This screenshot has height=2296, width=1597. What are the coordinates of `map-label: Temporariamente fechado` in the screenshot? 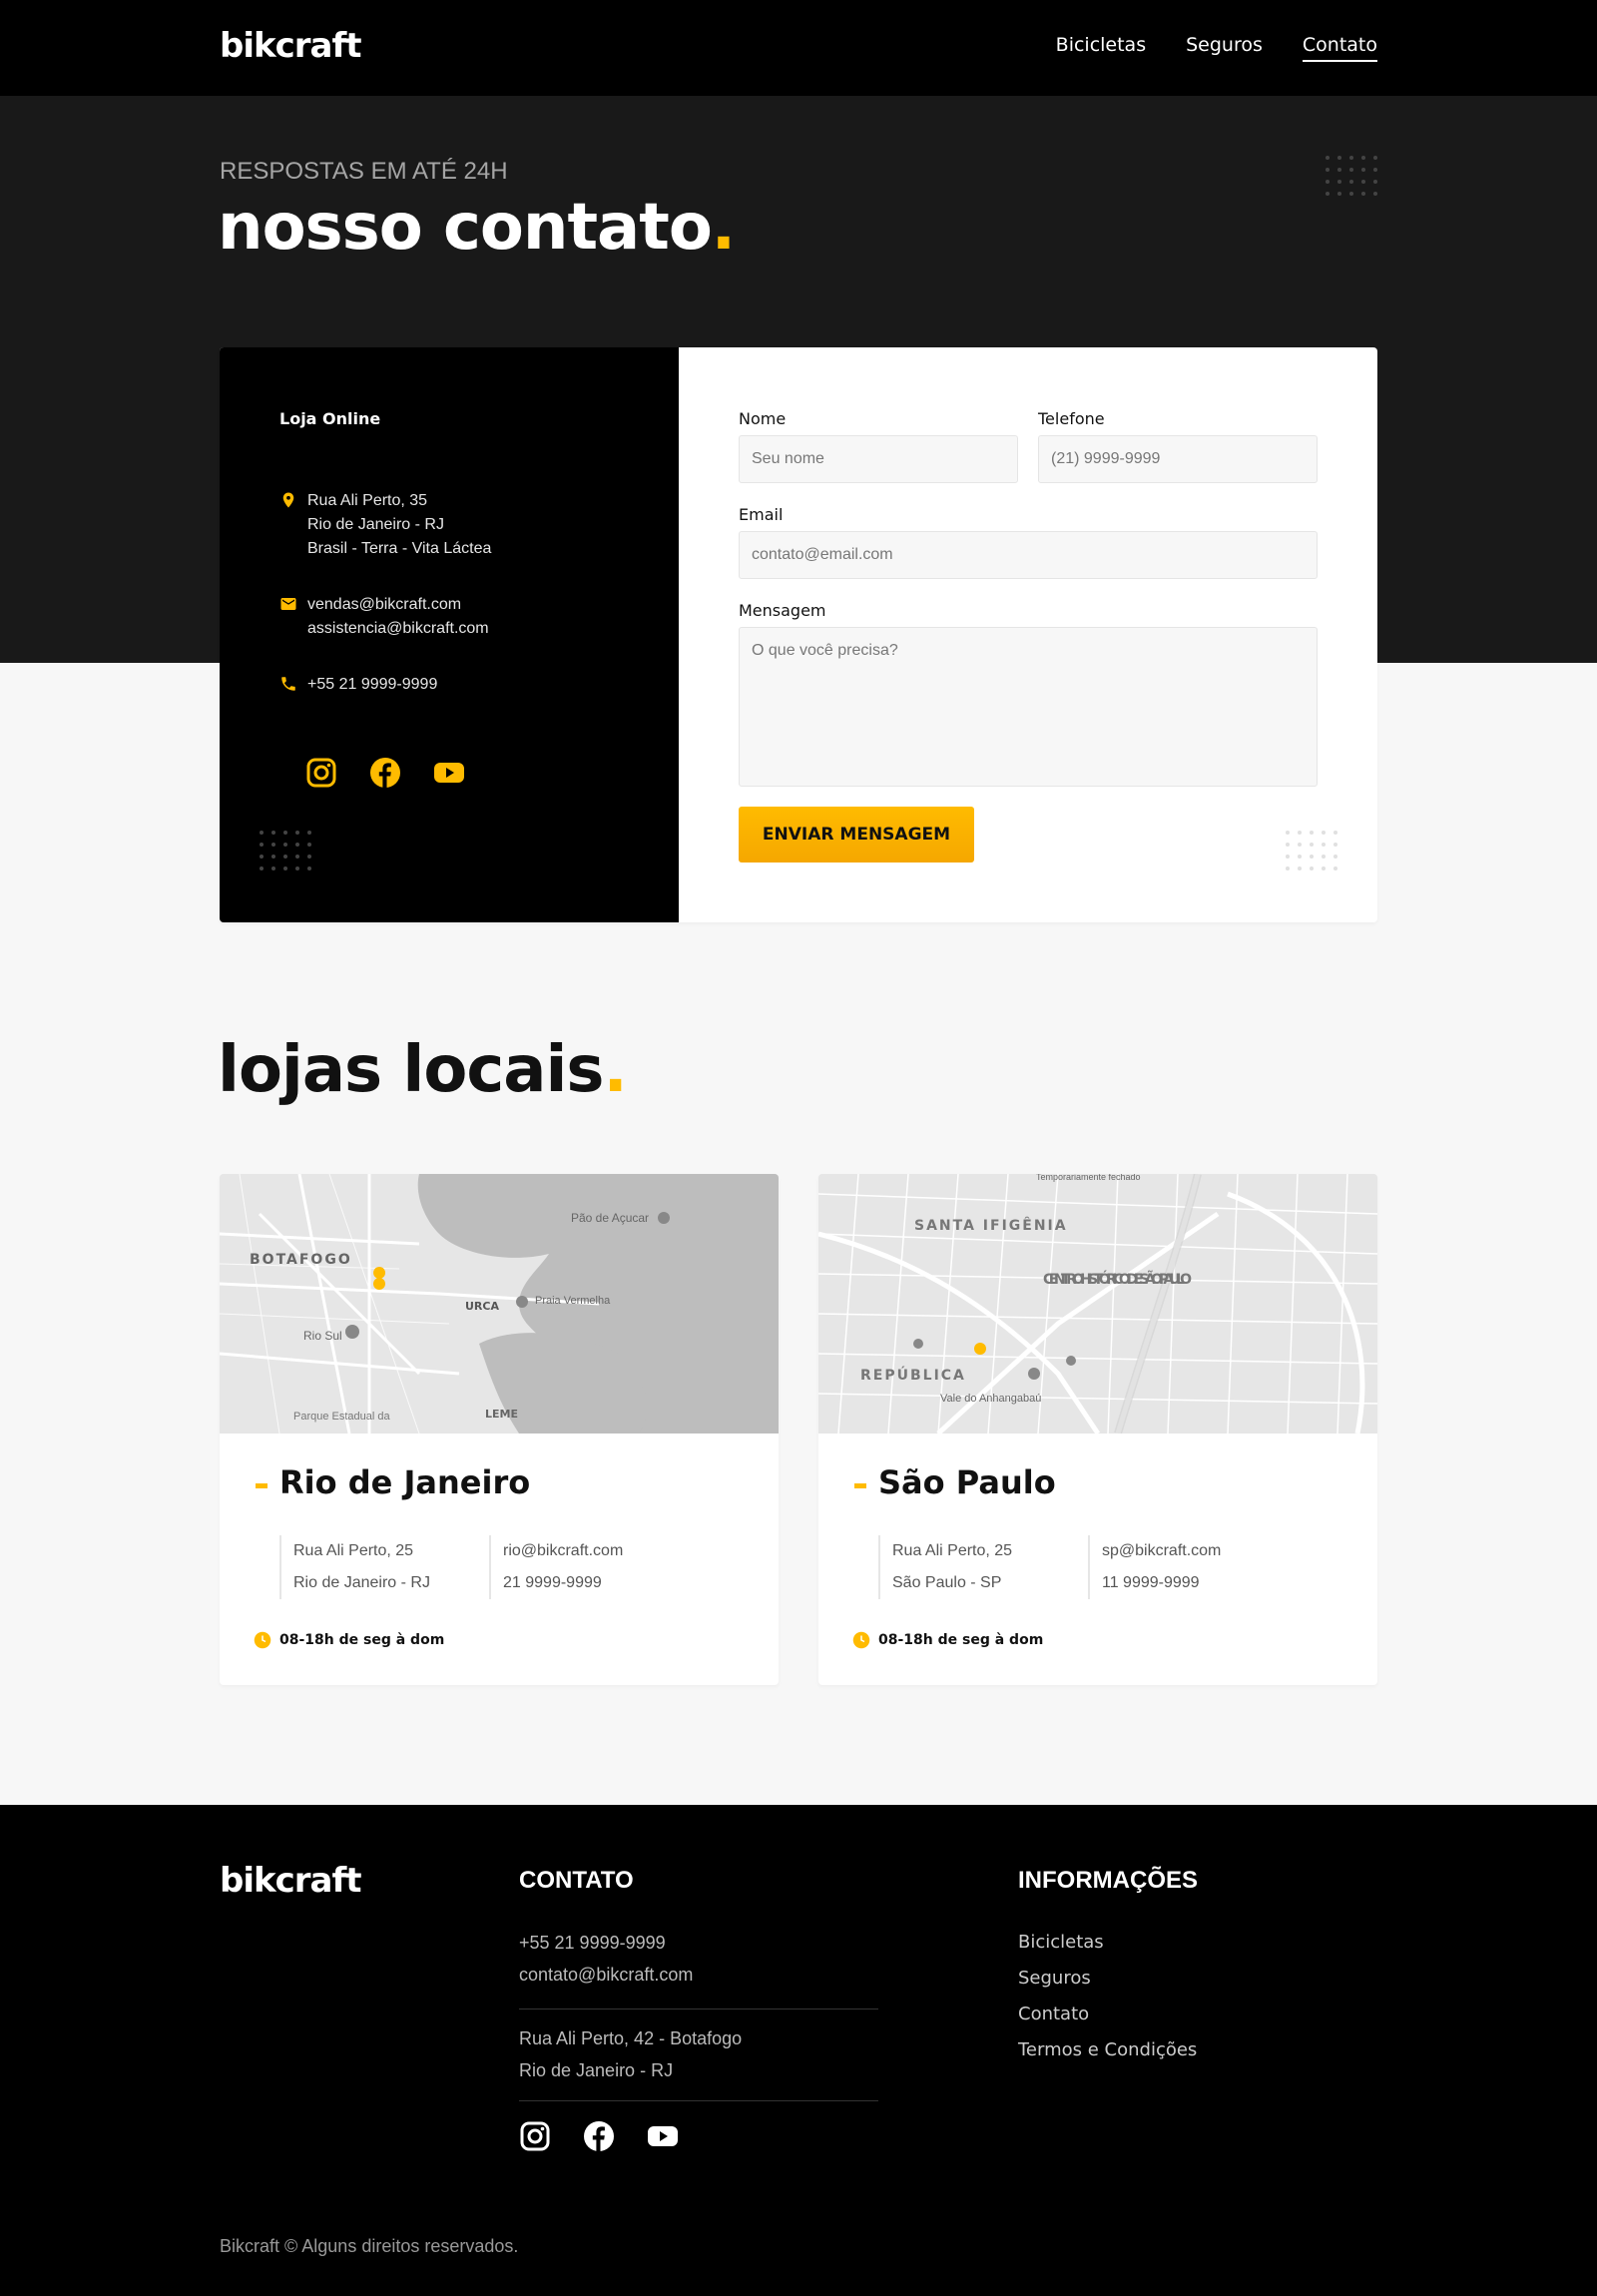 It's located at (1088, 1178).